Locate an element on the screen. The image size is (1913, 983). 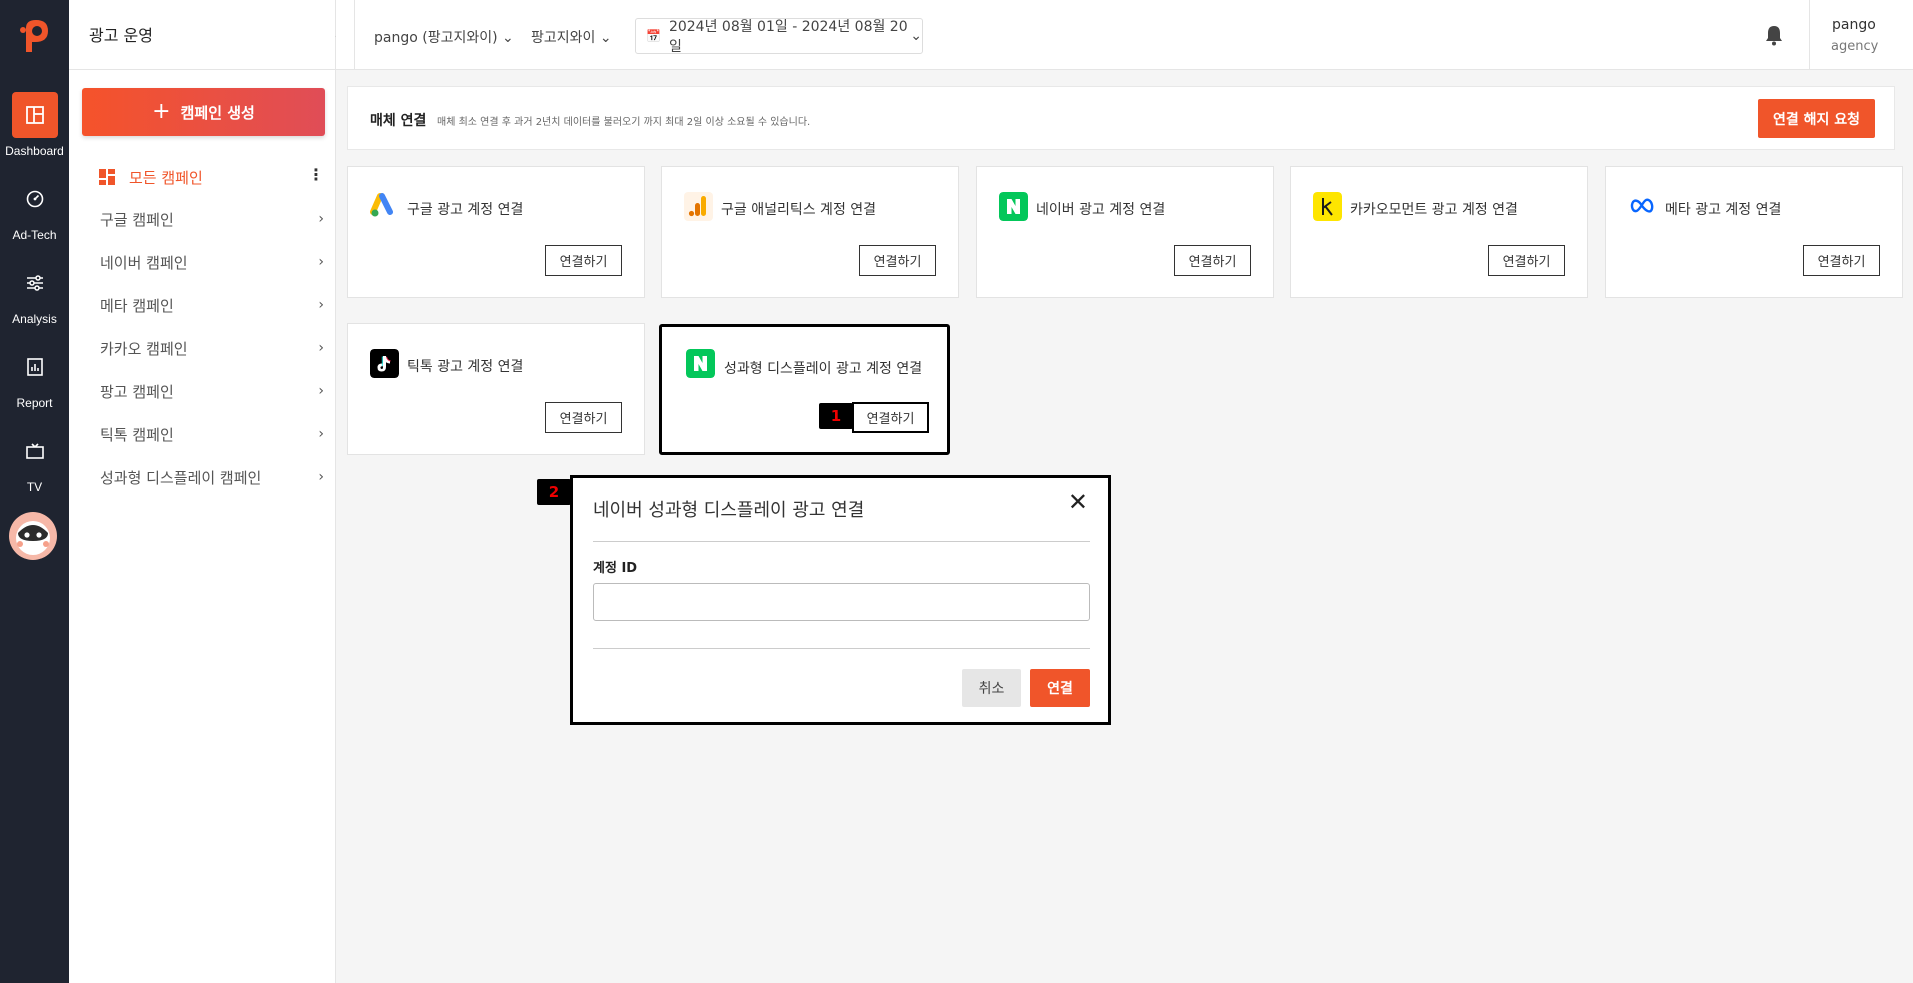
plus-icon: + is located at coordinates (161, 111).